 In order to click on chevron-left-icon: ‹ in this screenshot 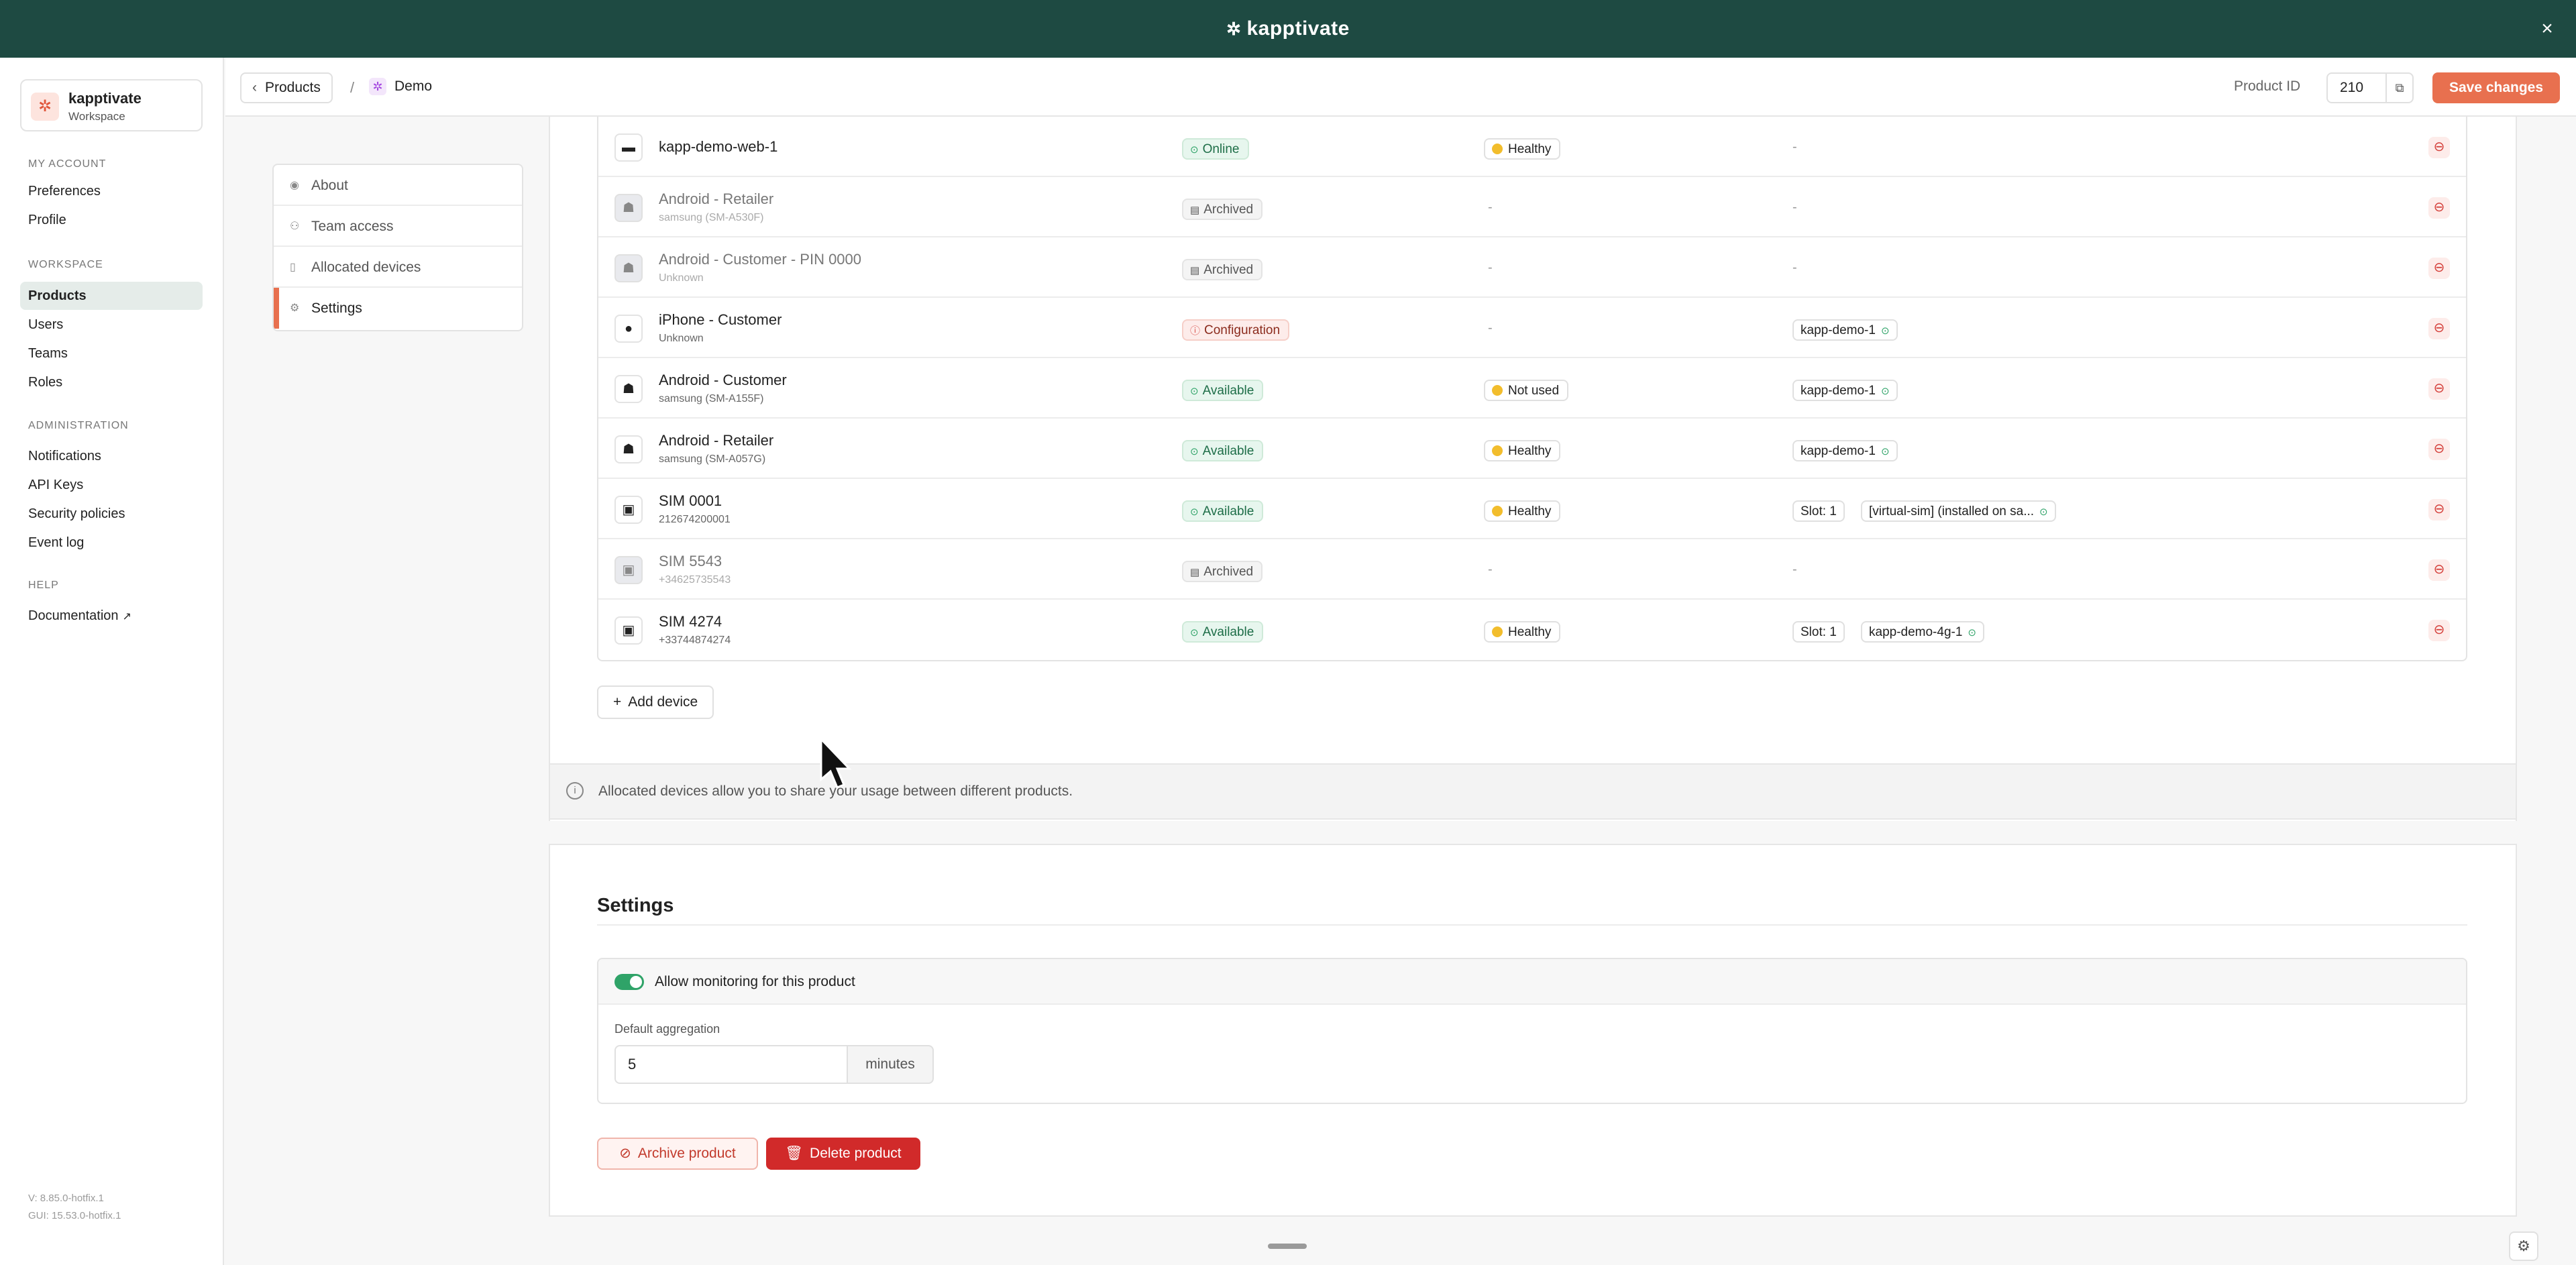, I will do `click(254, 88)`.